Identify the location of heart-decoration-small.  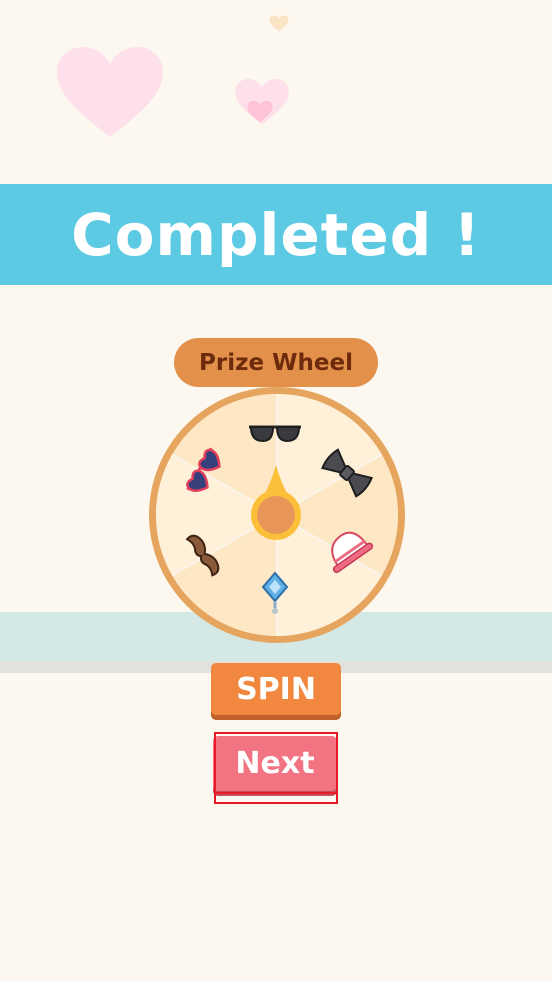
(260, 111).